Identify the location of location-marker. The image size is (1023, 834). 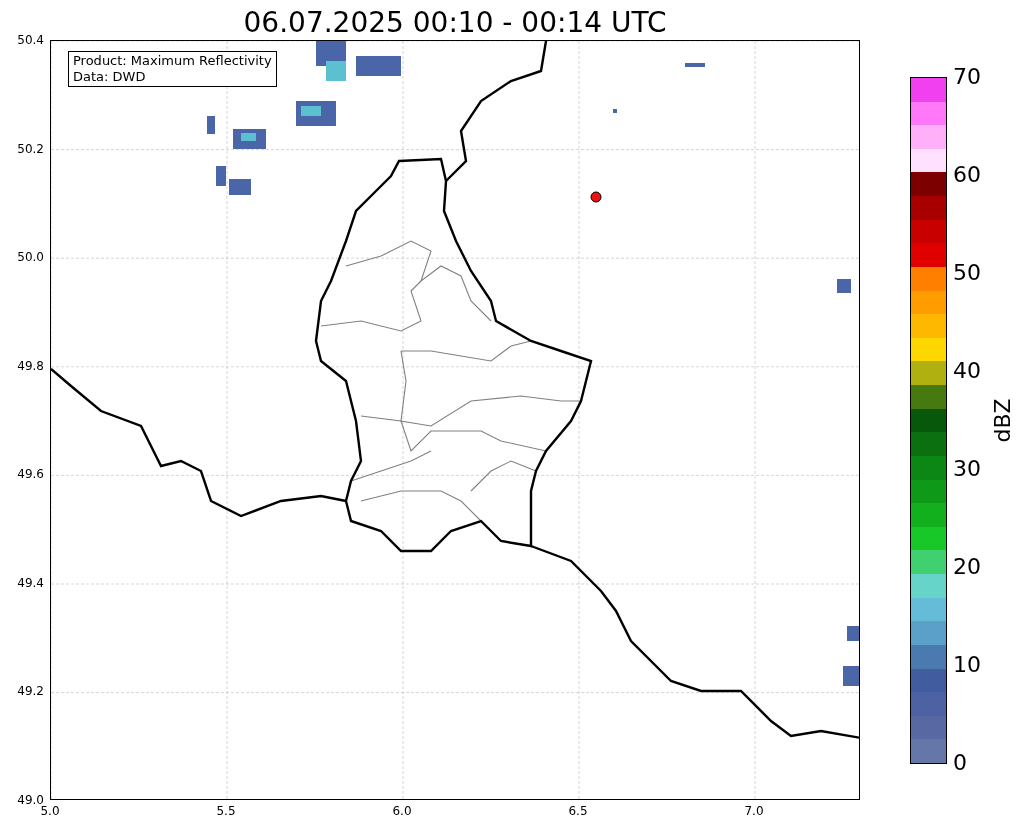
(596, 197).